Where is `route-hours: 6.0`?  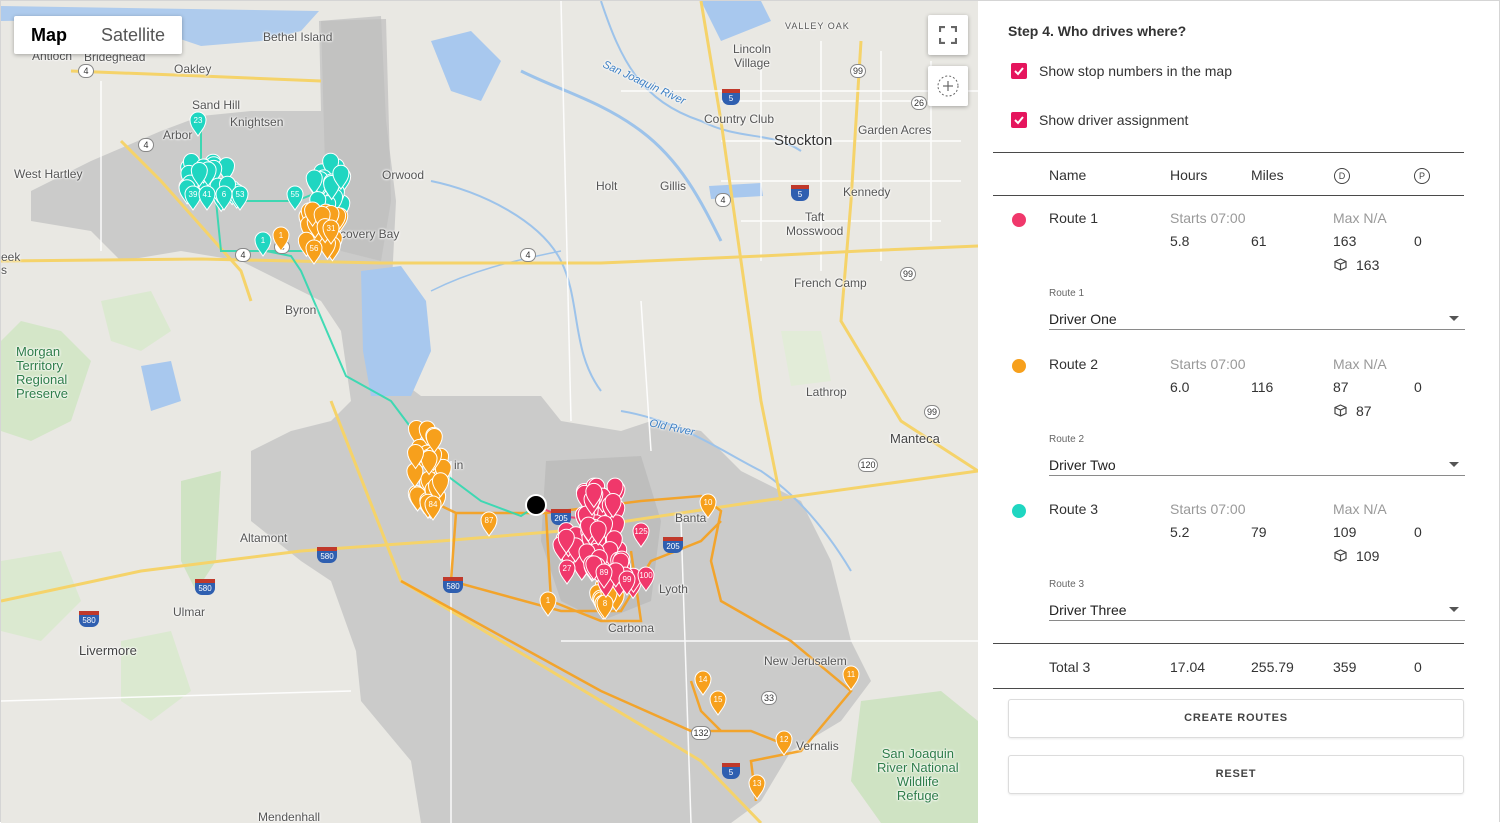
route-hours: 6.0 is located at coordinates (1180, 387).